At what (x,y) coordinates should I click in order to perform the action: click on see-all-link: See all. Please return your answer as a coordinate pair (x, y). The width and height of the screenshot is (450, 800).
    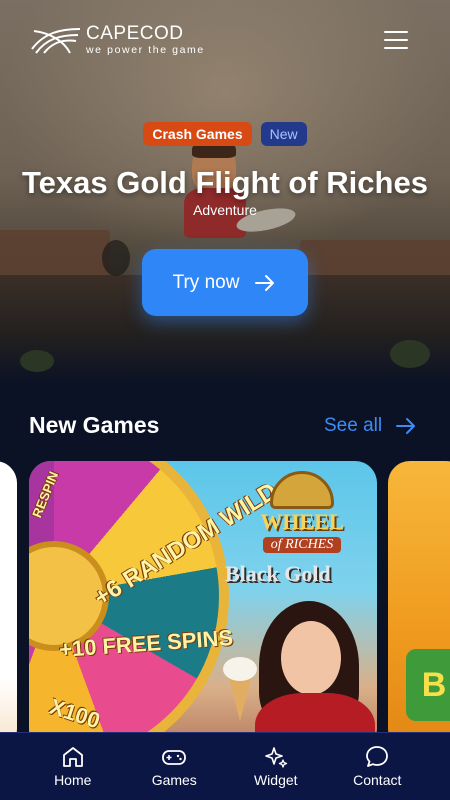
    Looking at the image, I should click on (371, 426).